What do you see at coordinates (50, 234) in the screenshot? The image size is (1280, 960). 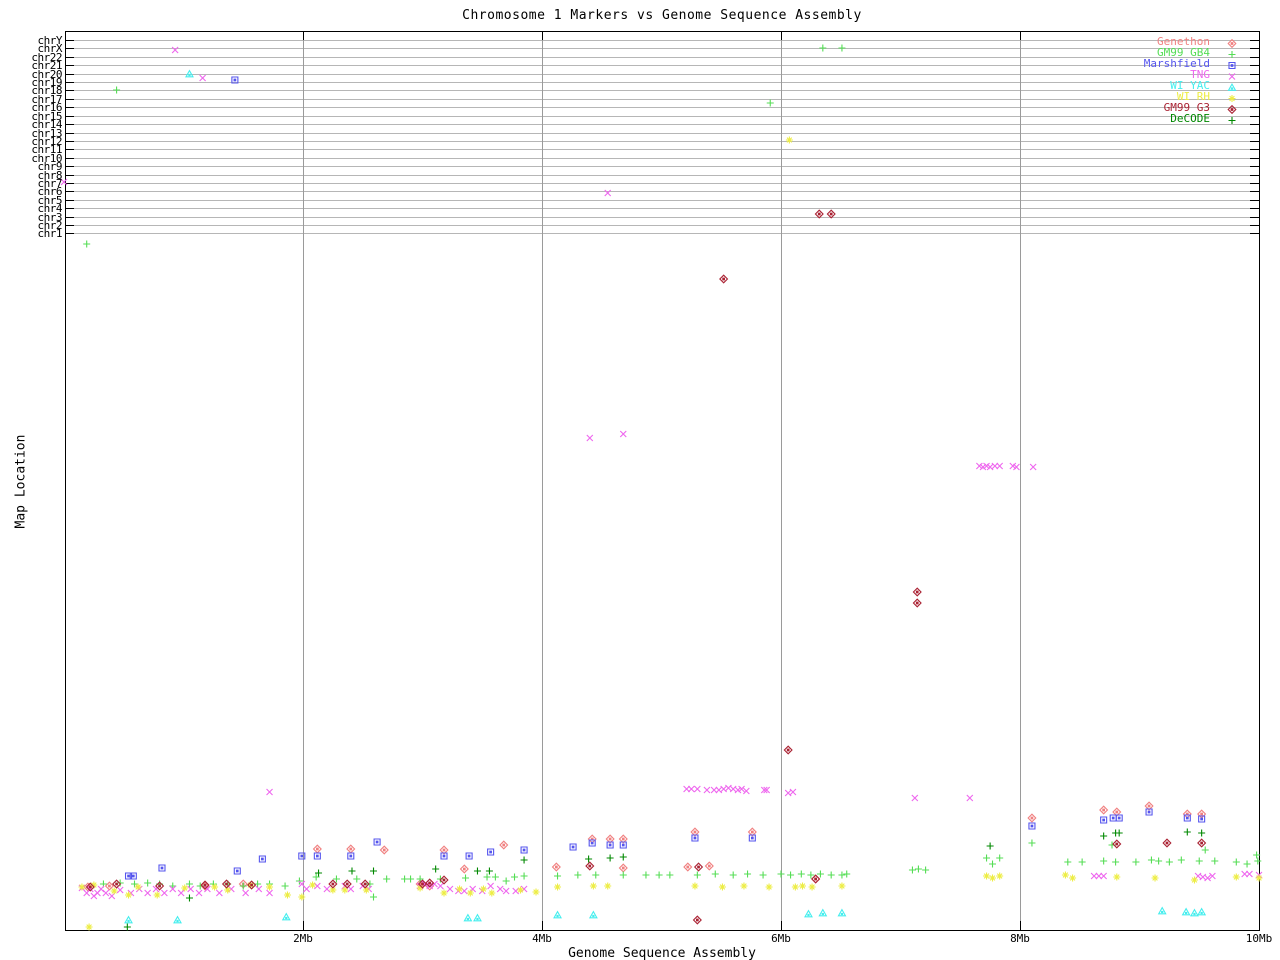 I see `y-tick-label-chr1: chr1` at bounding box center [50, 234].